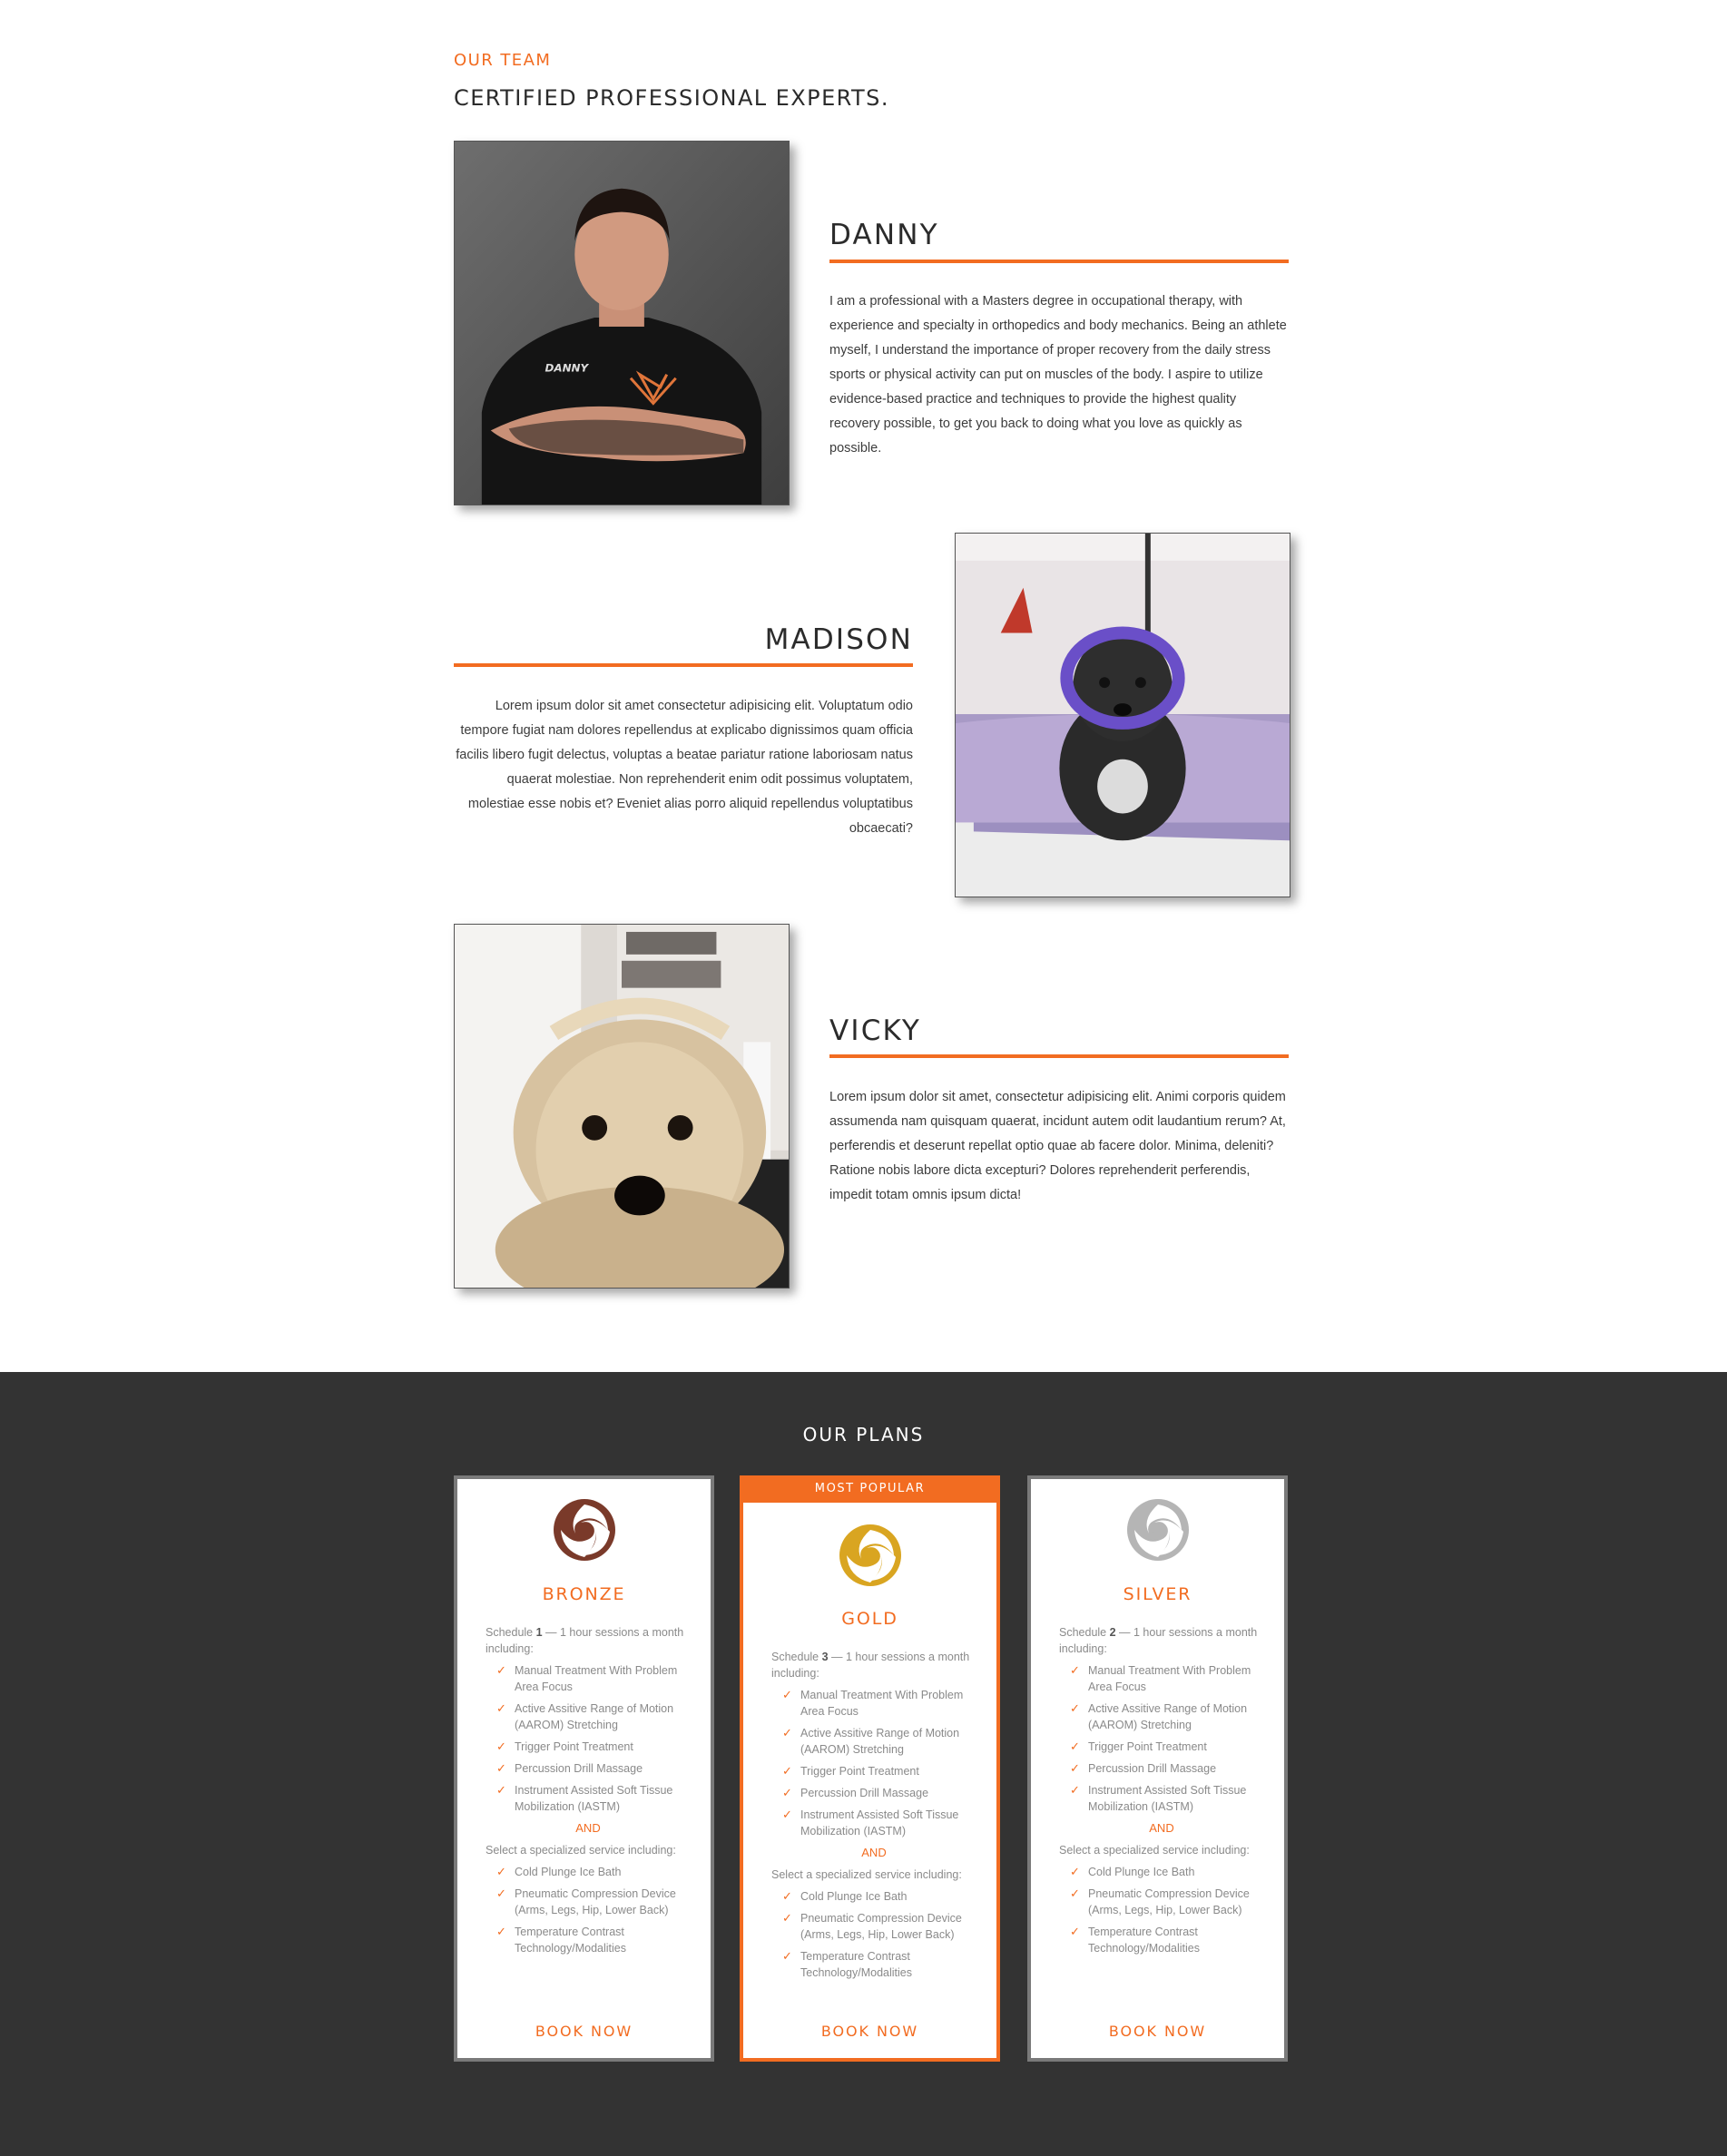 This screenshot has width=1727, height=2156. I want to click on vicky-photo, so click(622, 1106).